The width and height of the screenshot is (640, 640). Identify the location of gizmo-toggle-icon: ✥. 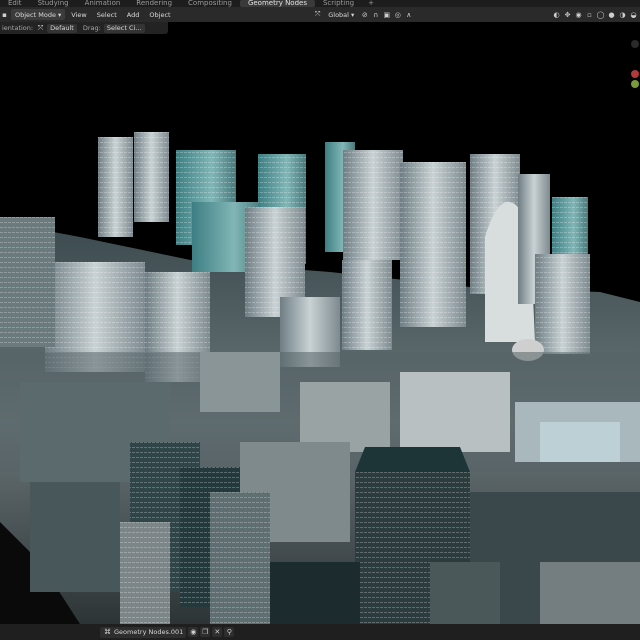
(567, 14).